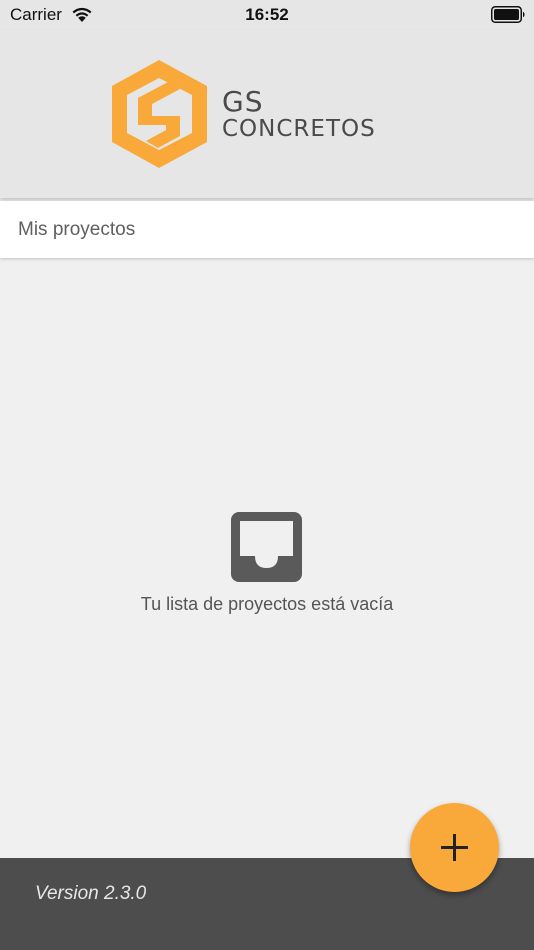 Image resolution: width=534 pixels, height=950 pixels. I want to click on status-time: 16:52, so click(267, 14).